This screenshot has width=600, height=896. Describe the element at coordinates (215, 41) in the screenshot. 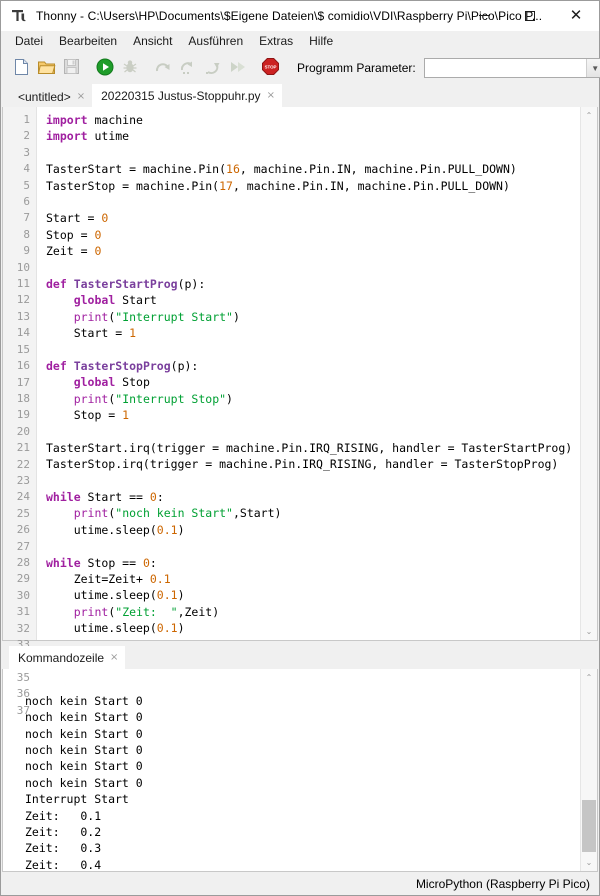

I see `menu-ausfuehren: Ausführen` at that location.